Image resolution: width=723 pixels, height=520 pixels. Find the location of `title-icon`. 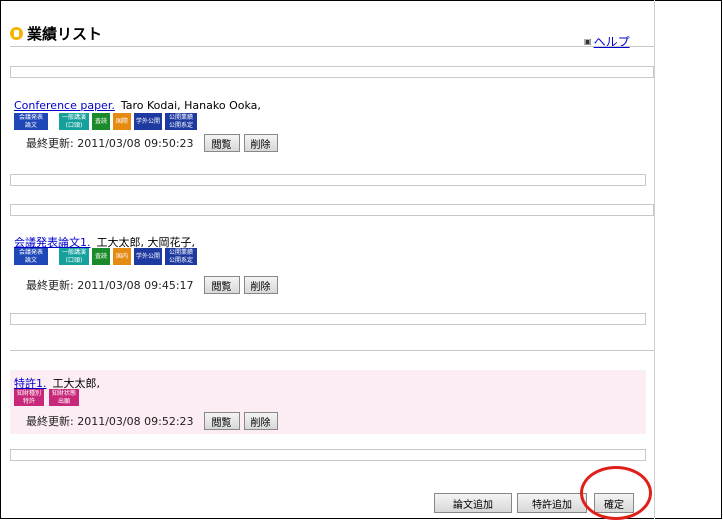

title-icon is located at coordinates (16, 33).